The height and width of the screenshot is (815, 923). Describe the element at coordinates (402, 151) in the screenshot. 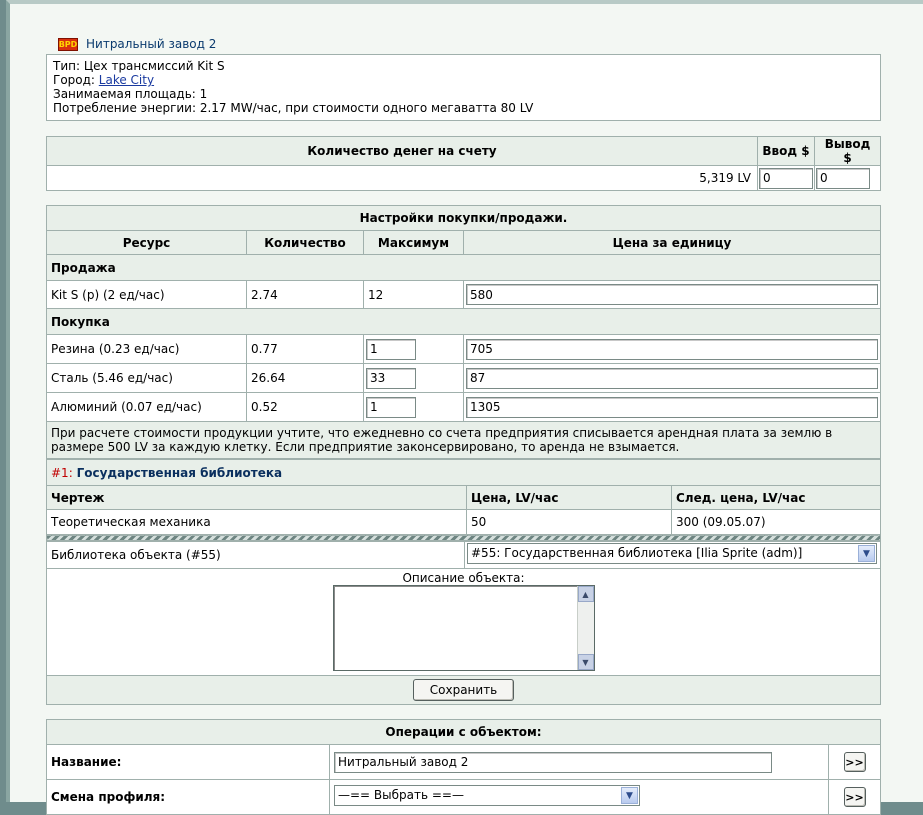

I see `money-col-amount: Количество денег на счету` at that location.